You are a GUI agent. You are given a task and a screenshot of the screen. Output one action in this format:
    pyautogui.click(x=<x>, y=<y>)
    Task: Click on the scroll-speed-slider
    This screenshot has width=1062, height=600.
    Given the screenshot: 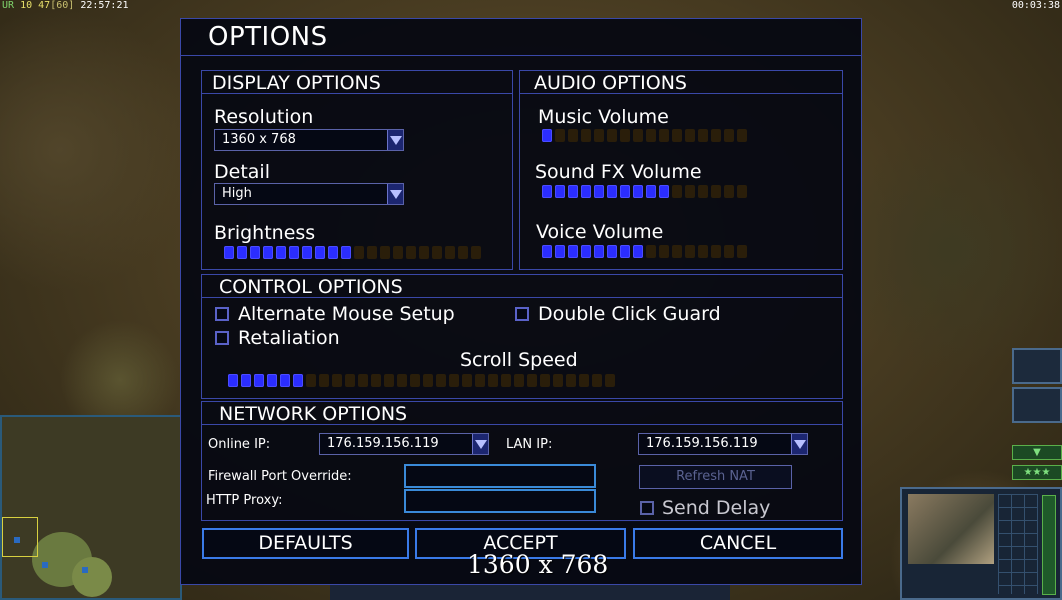 What is the action you would take?
    pyautogui.click(x=421, y=381)
    